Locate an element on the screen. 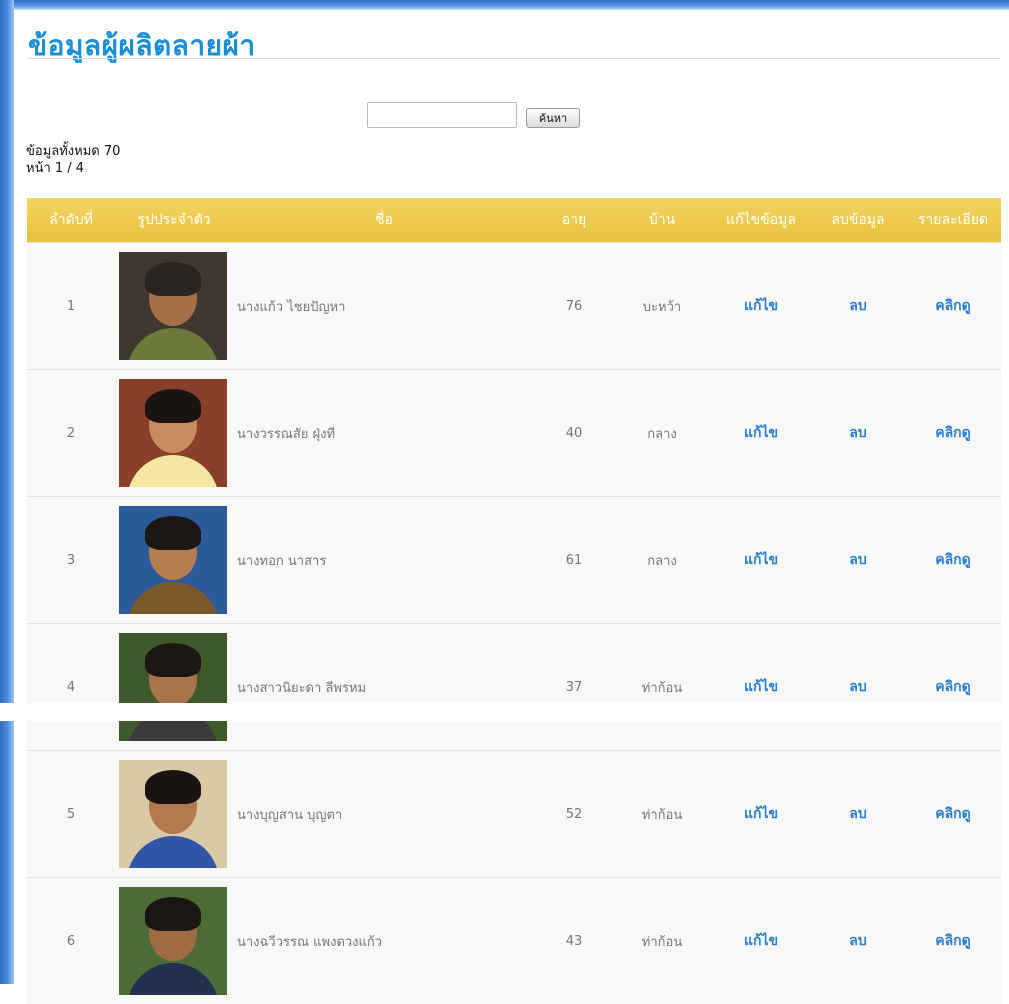 Image resolution: width=1009 pixels, height=1004 pixels. header-village: บ้าน is located at coordinates (662, 220).